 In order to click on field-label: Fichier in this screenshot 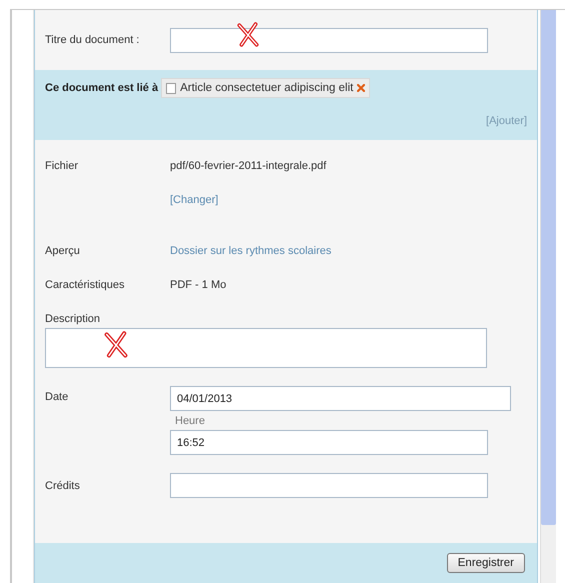, I will do `click(62, 166)`.